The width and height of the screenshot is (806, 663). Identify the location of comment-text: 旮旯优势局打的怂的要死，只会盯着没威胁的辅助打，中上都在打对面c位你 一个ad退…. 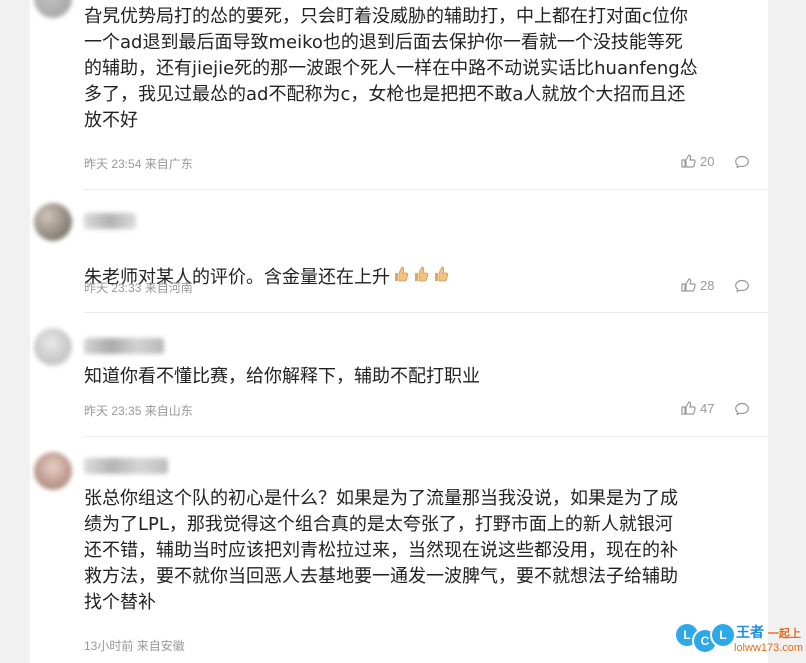
(391, 68).